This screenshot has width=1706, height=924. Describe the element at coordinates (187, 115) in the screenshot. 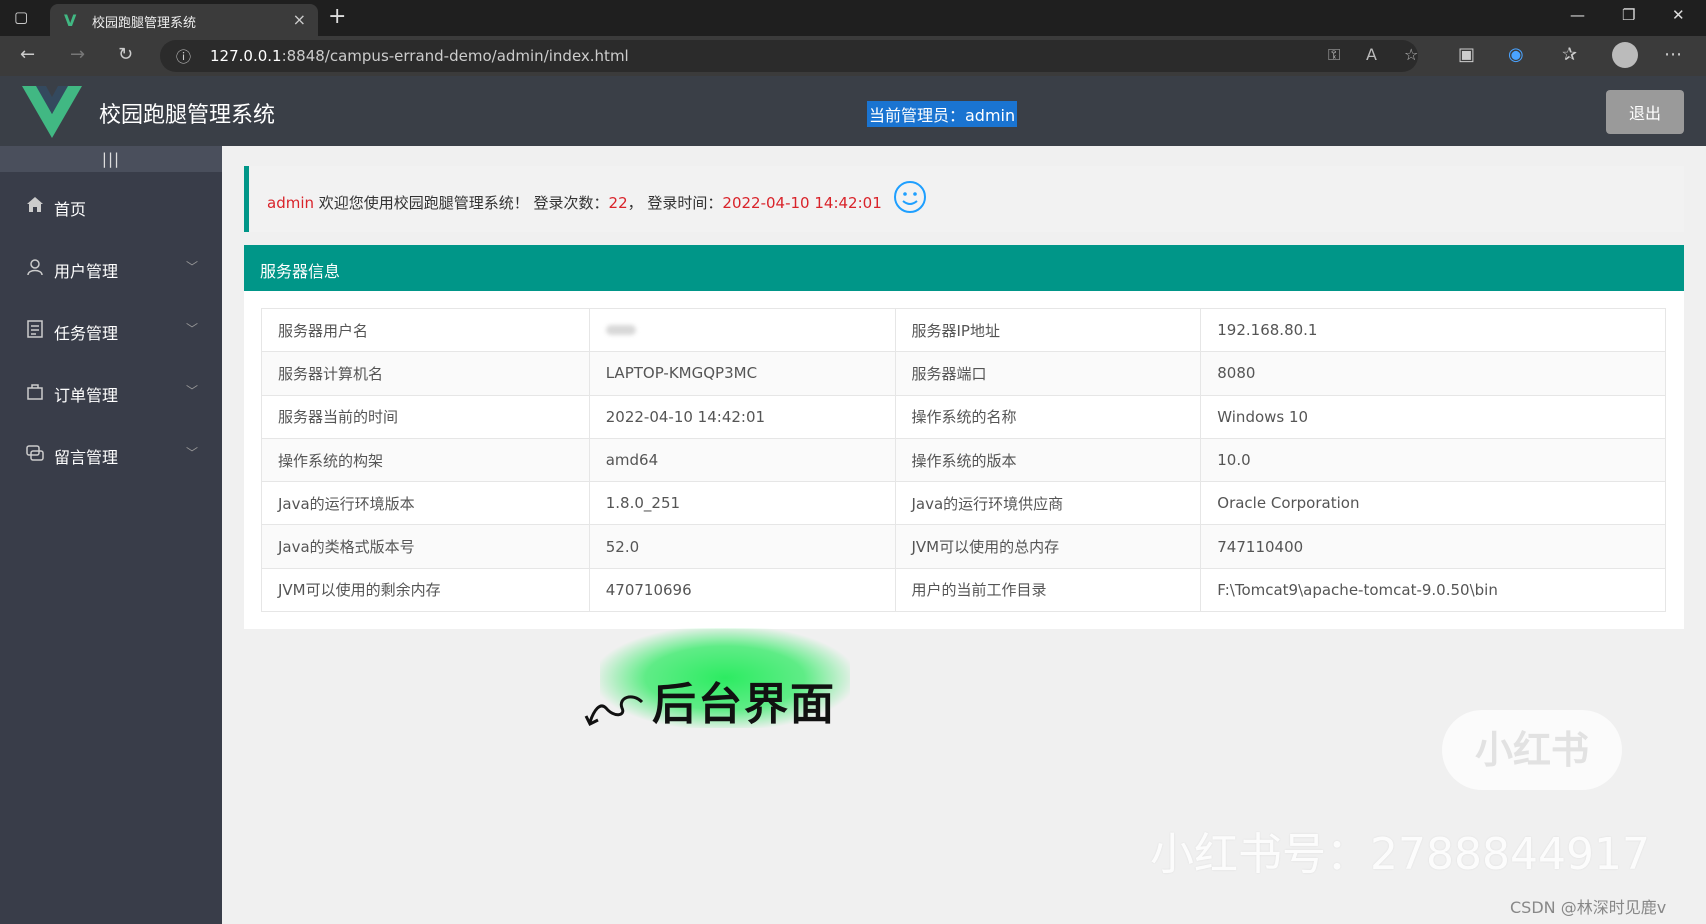

I see `app-title: 校园跑腿管理系统` at that location.